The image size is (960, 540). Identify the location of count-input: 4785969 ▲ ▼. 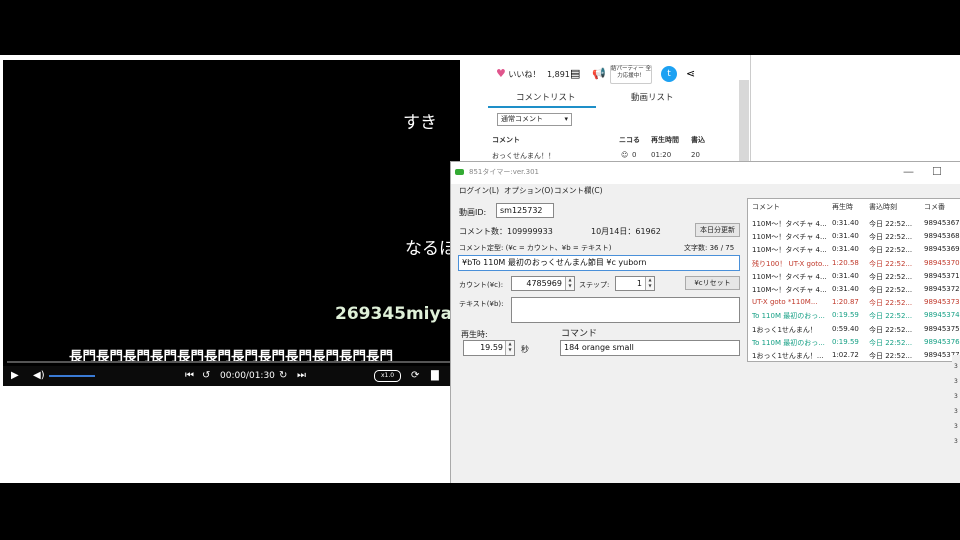
(543, 283).